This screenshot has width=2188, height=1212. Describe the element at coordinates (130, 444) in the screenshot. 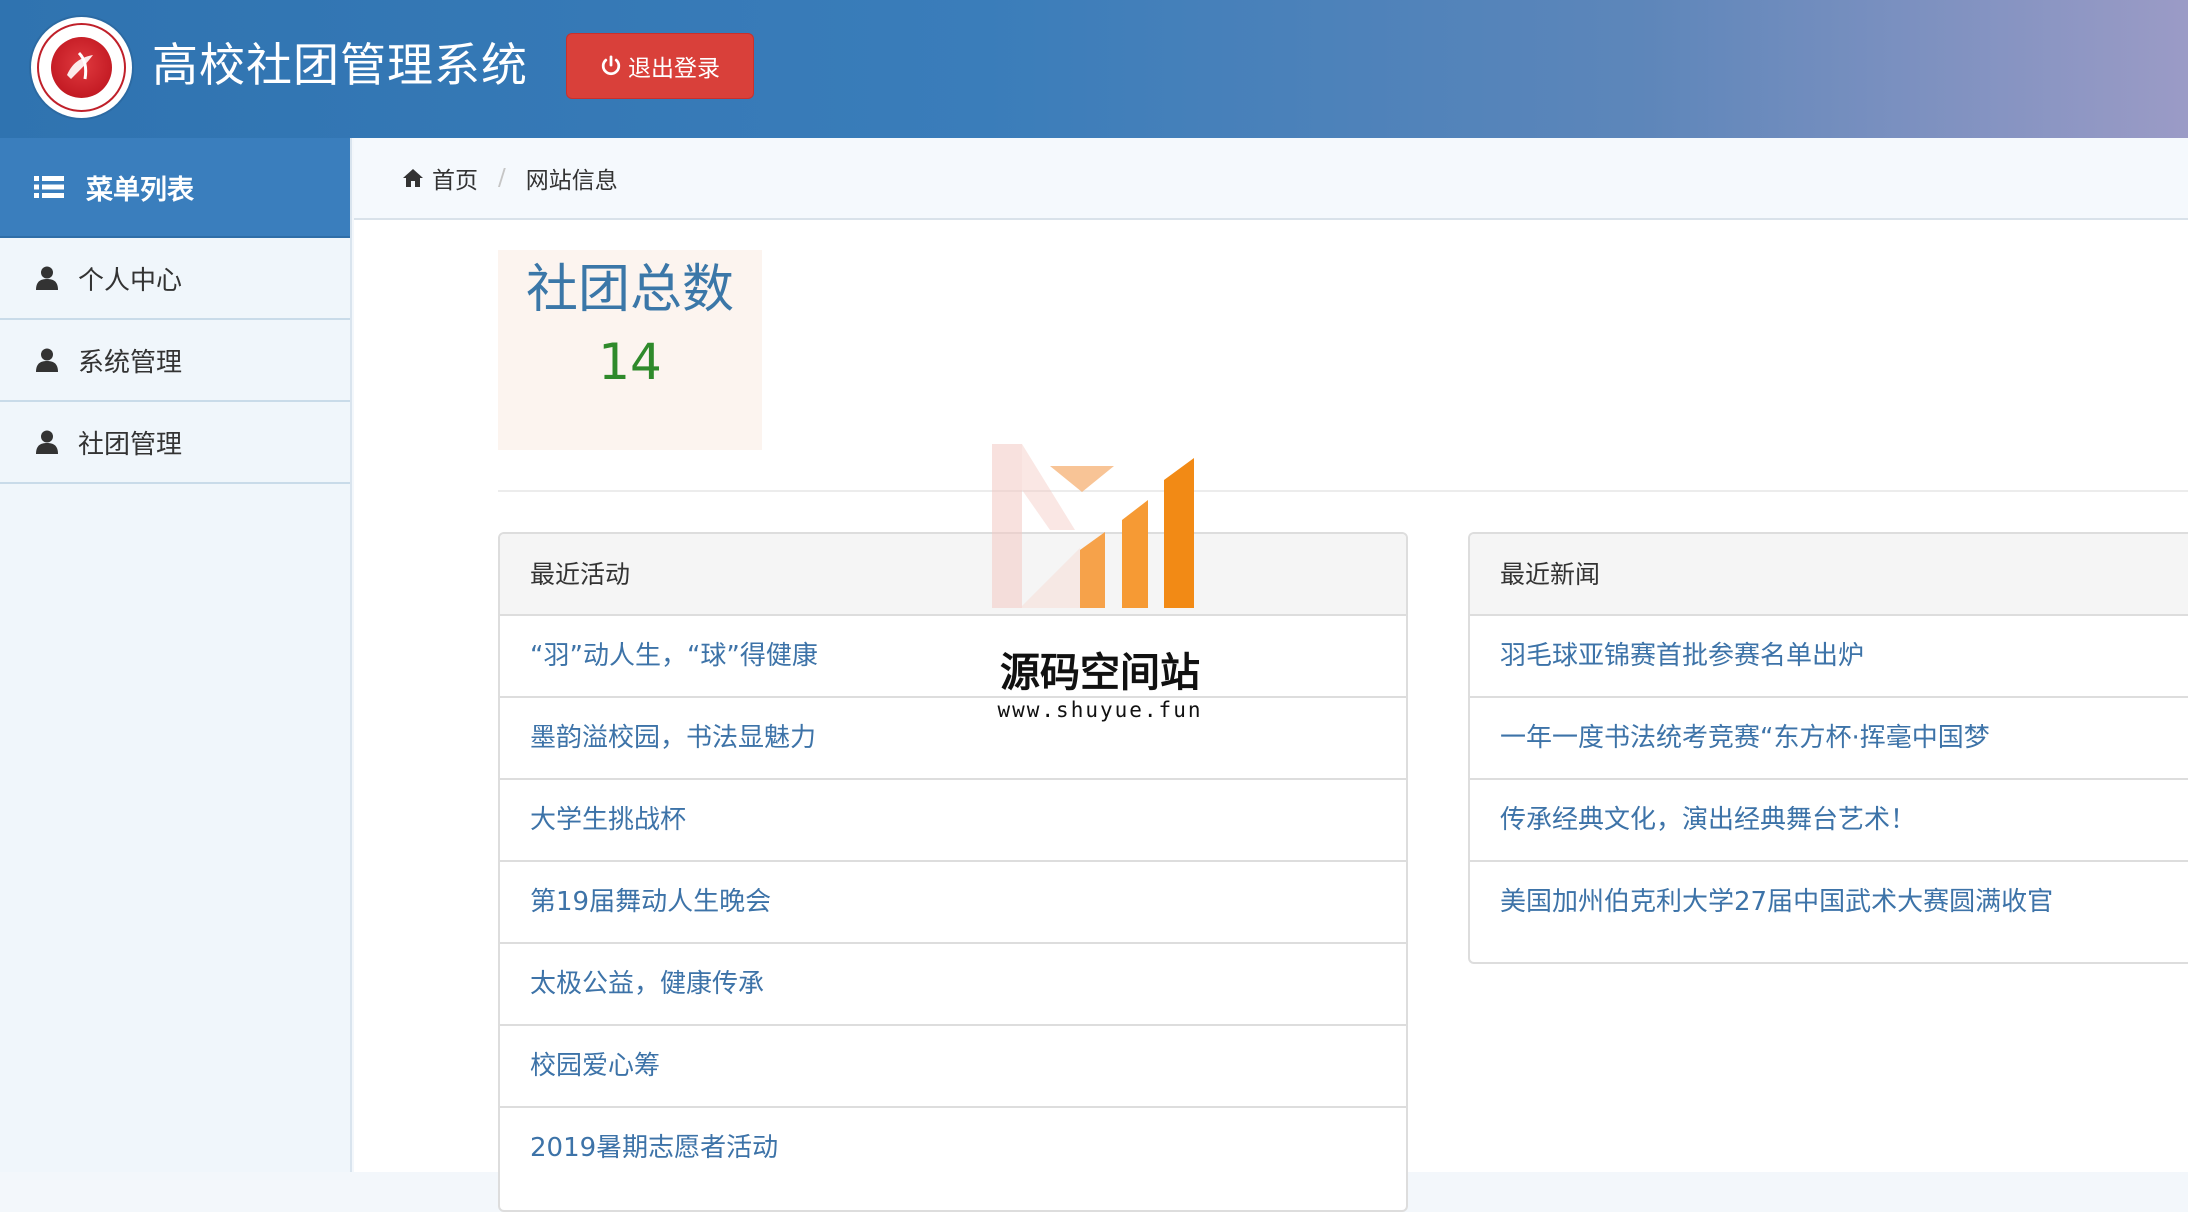

I see `sidebar-item-label: 社团管理` at that location.